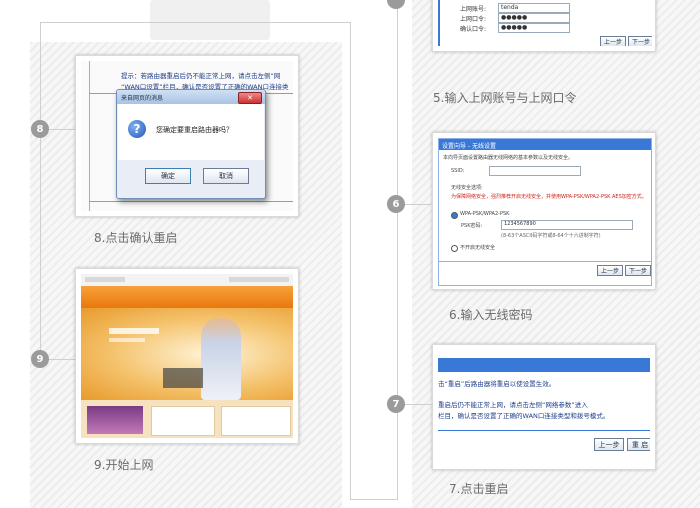  Describe the element at coordinates (473, 19) in the screenshot. I see `password-label: 上网口令:` at that location.